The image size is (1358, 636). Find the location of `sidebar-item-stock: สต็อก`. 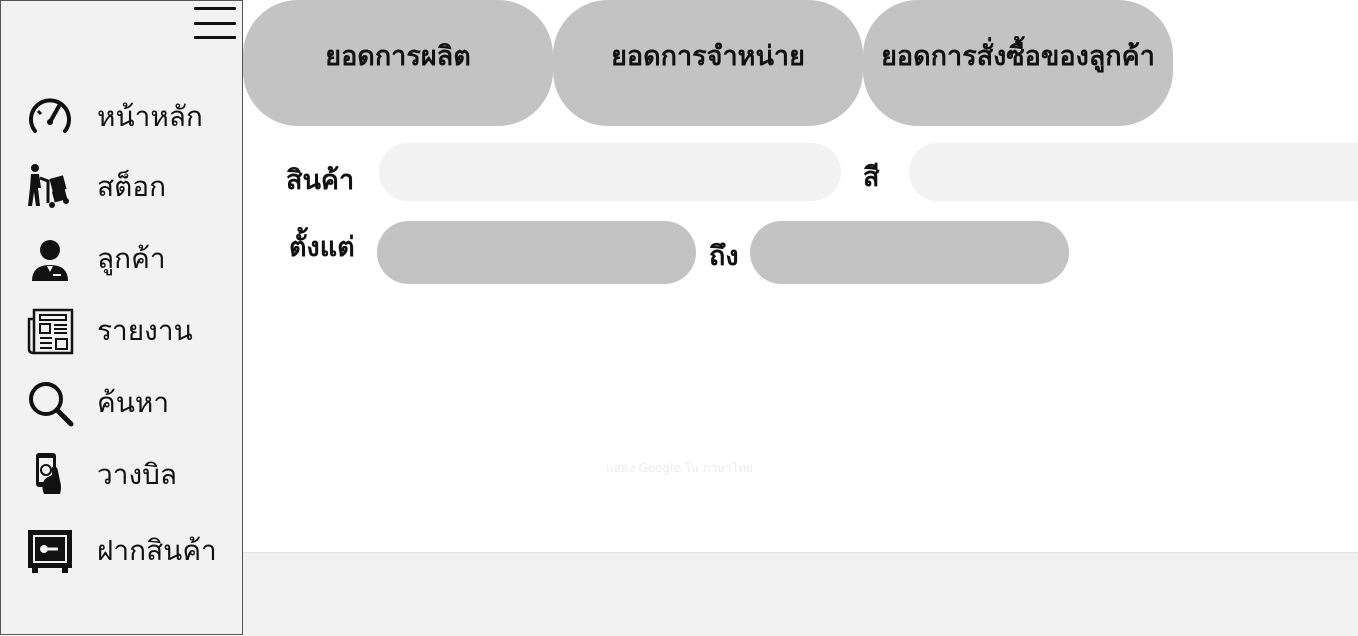

sidebar-item-stock: สต็อก is located at coordinates (125, 187).